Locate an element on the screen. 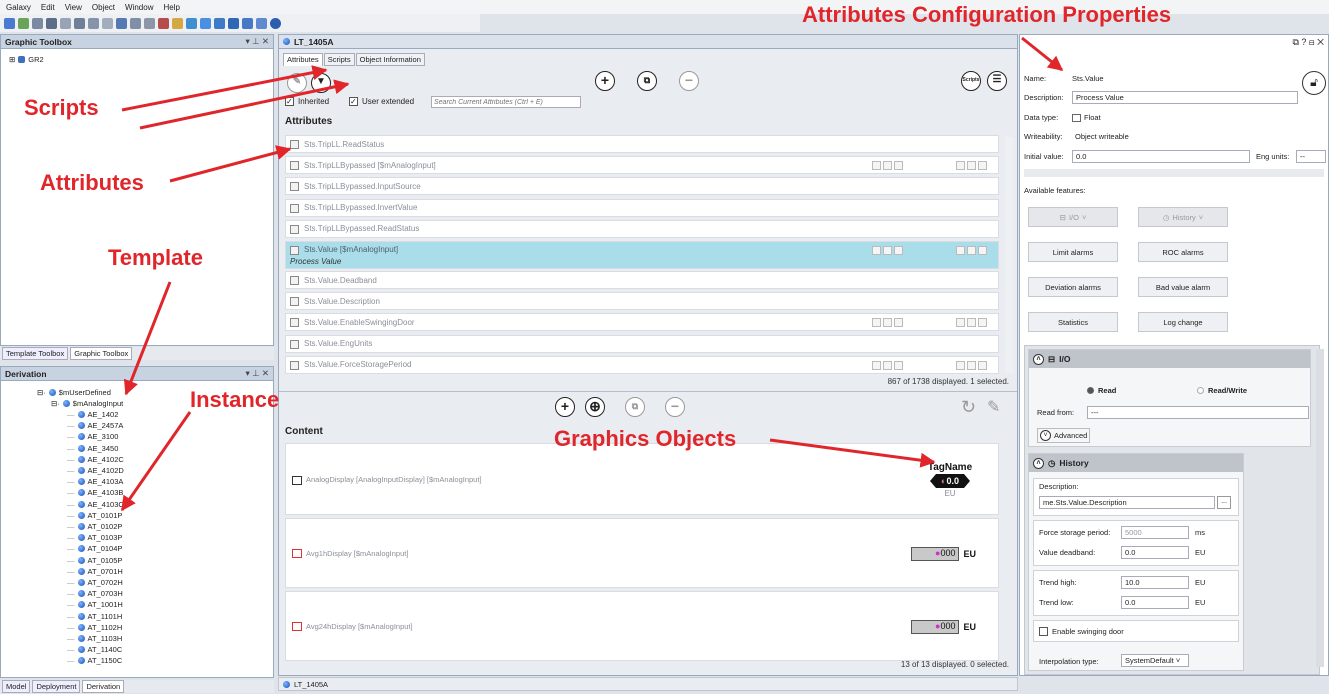 The height and width of the screenshot is (694, 1329). tree-item-instance: — AE_4102C is located at coordinates (95, 459).